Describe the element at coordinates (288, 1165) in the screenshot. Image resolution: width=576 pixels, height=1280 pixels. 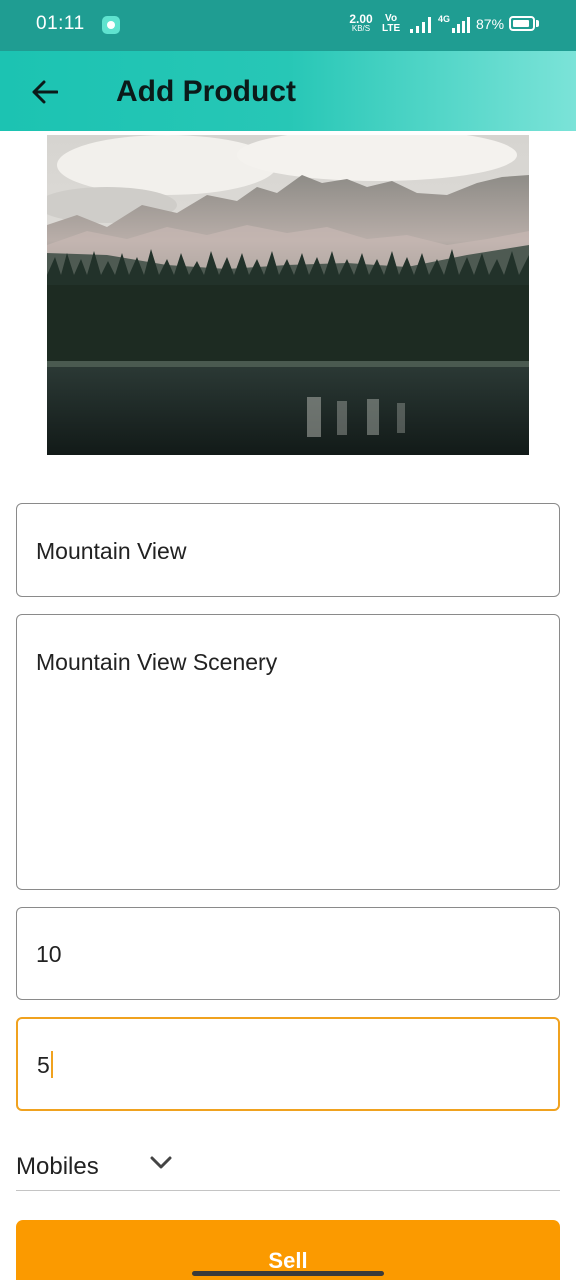
I see `category-dropdown: Mobiles` at that location.